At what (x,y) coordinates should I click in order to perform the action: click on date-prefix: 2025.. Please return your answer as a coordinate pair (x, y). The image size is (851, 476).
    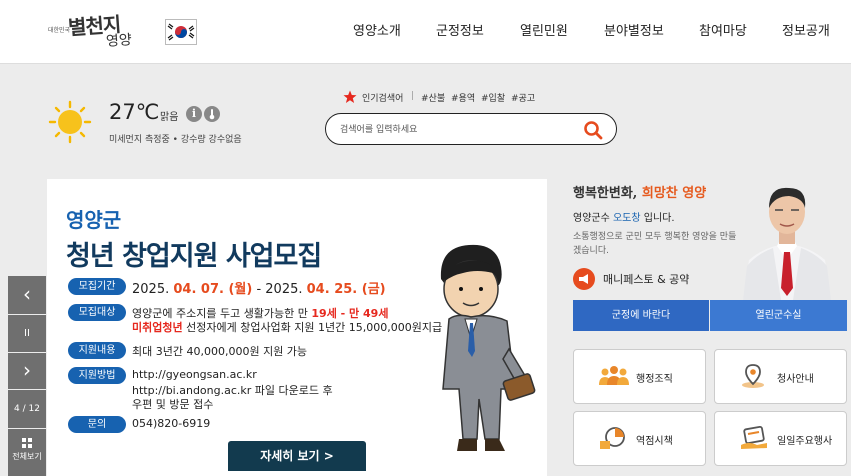
    Looking at the image, I should click on (153, 289).